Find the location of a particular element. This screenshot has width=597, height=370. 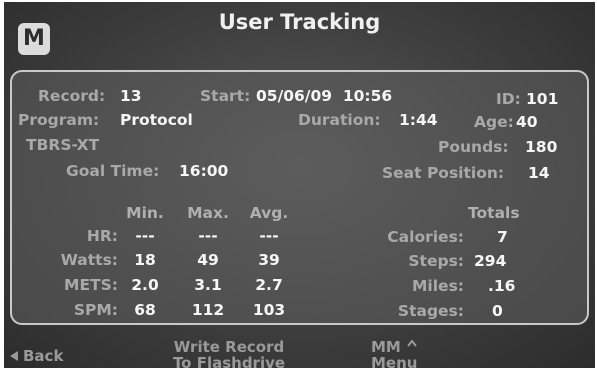

stat-watts-avg: 39 is located at coordinates (269, 260).